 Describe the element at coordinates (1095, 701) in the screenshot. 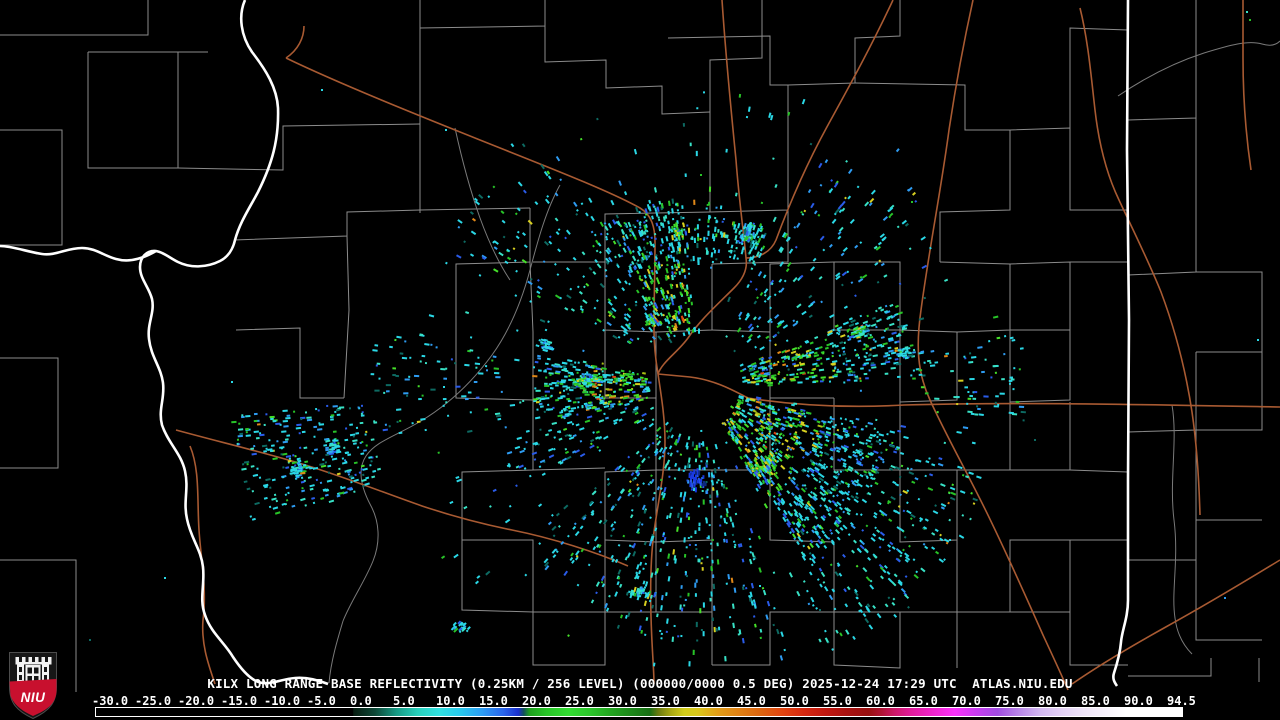

I see `scale-tick-label: 85.0` at that location.